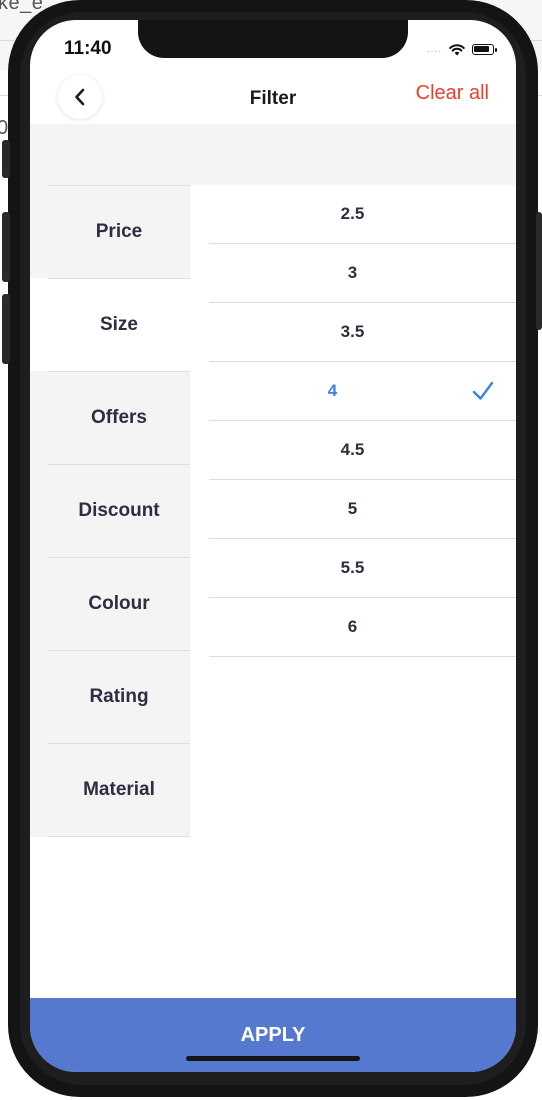 The width and height of the screenshot is (542, 1100). I want to click on checkmark-icon, so click(483, 390).